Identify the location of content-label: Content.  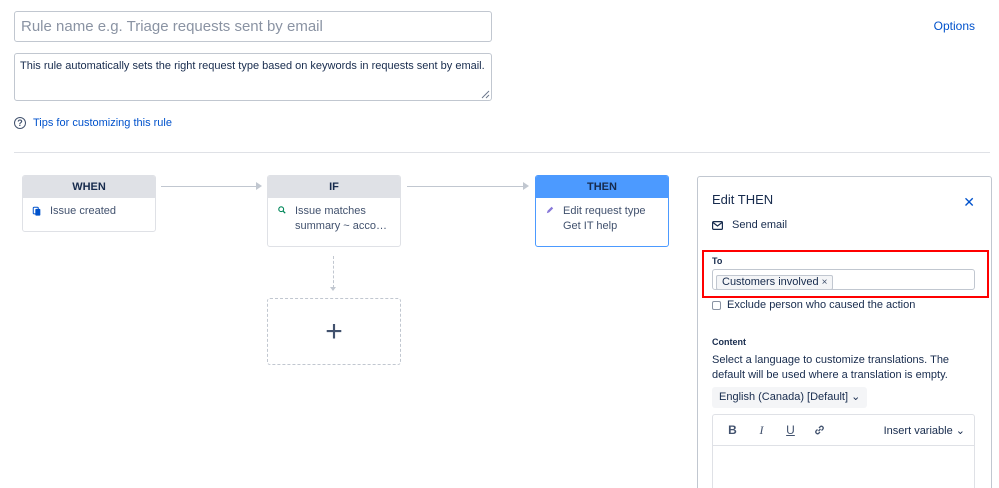
(729, 342).